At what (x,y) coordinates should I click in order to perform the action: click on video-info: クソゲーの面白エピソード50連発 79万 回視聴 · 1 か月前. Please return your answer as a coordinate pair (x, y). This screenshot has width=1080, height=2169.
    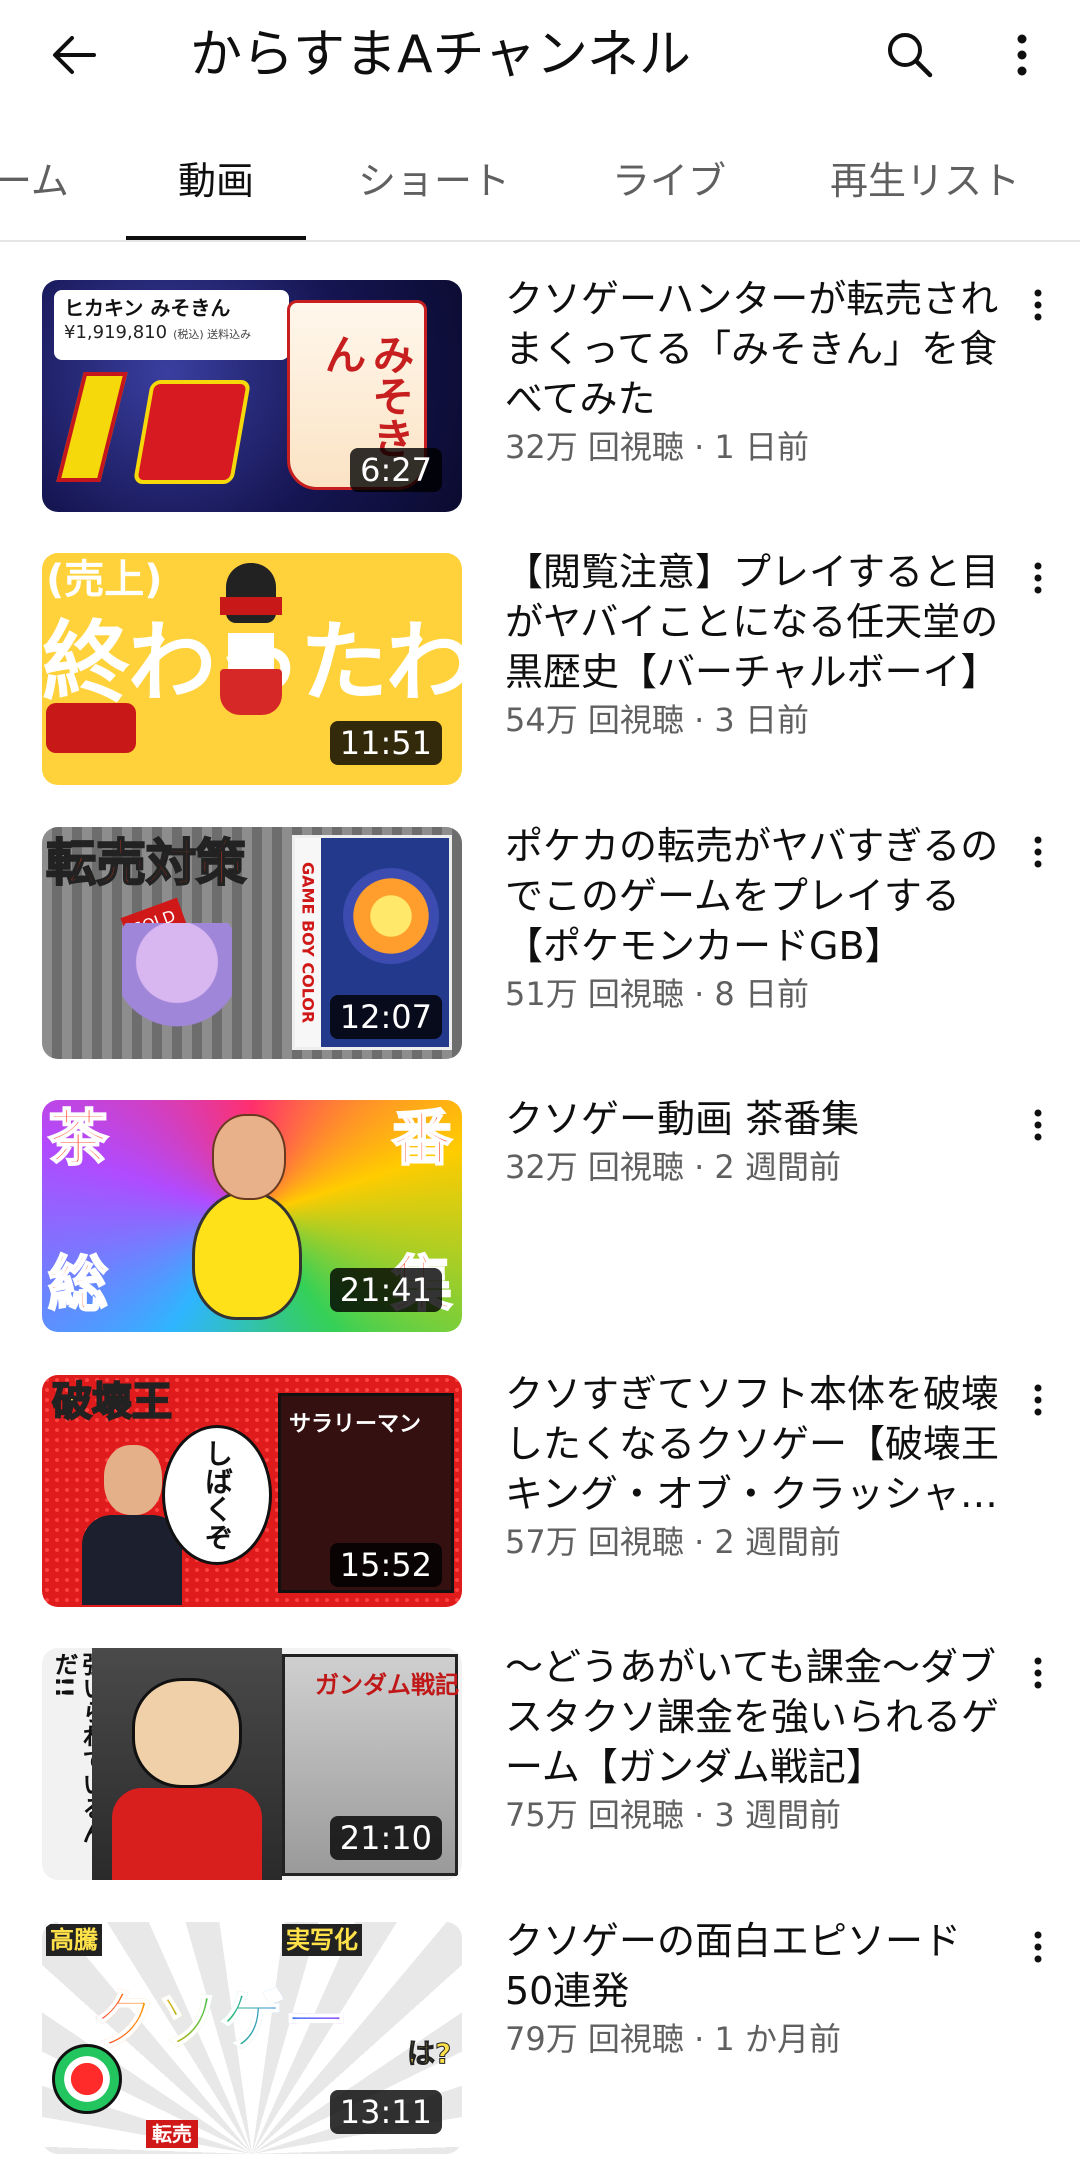
    Looking at the image, I should click on (755, 1988).